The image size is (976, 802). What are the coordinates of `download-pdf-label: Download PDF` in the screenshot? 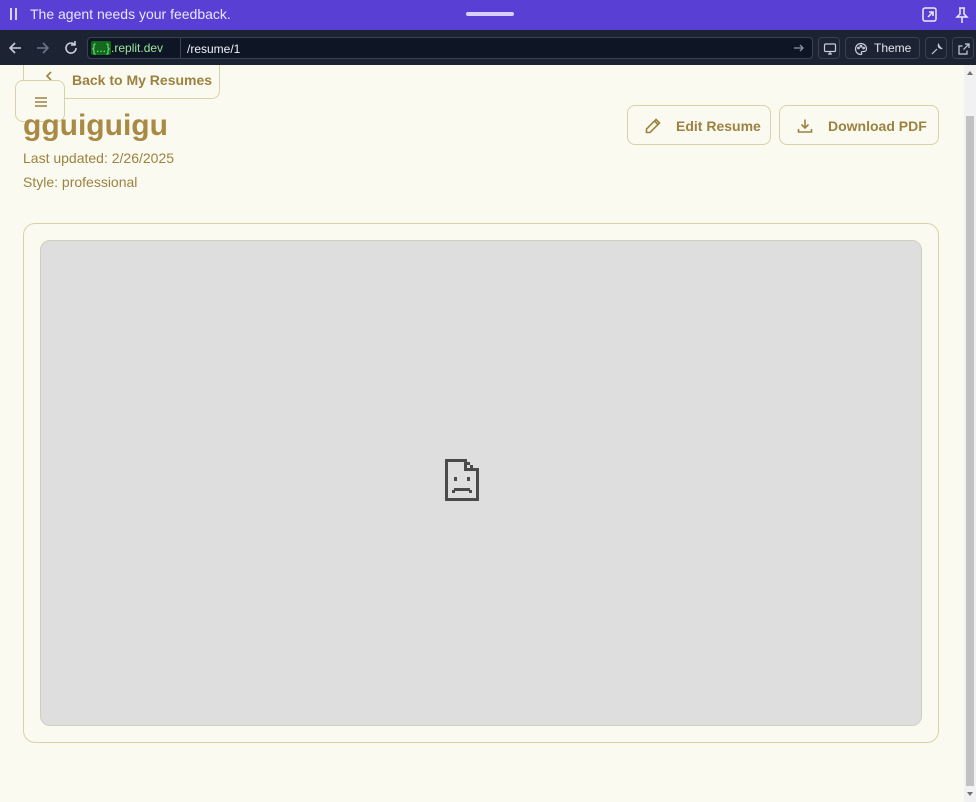 It's located at (877, 126).